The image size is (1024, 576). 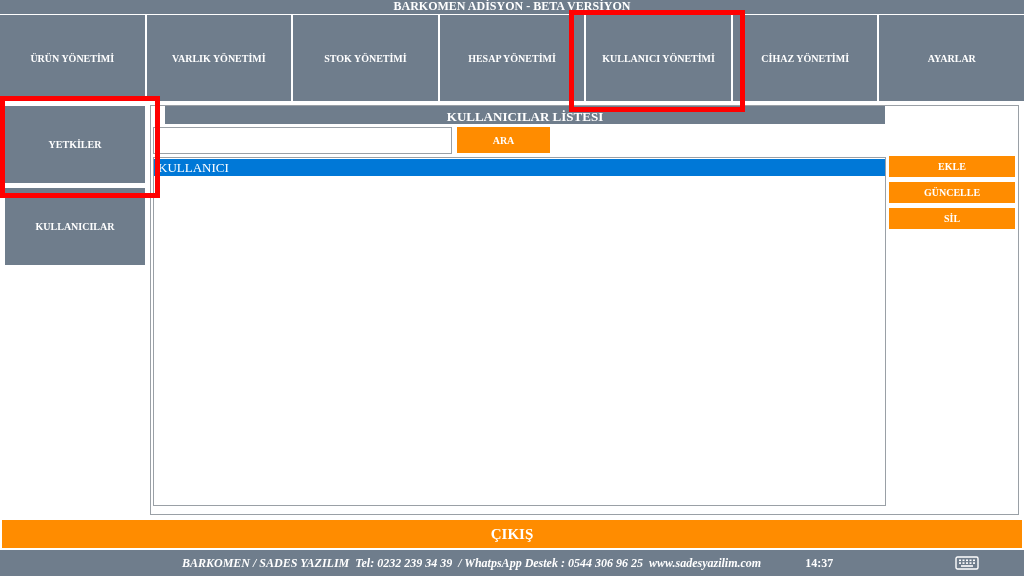 What do you see at coordinates (302, 140) in the screenshot?
I see `search-field` at bounding box center [302, 140].